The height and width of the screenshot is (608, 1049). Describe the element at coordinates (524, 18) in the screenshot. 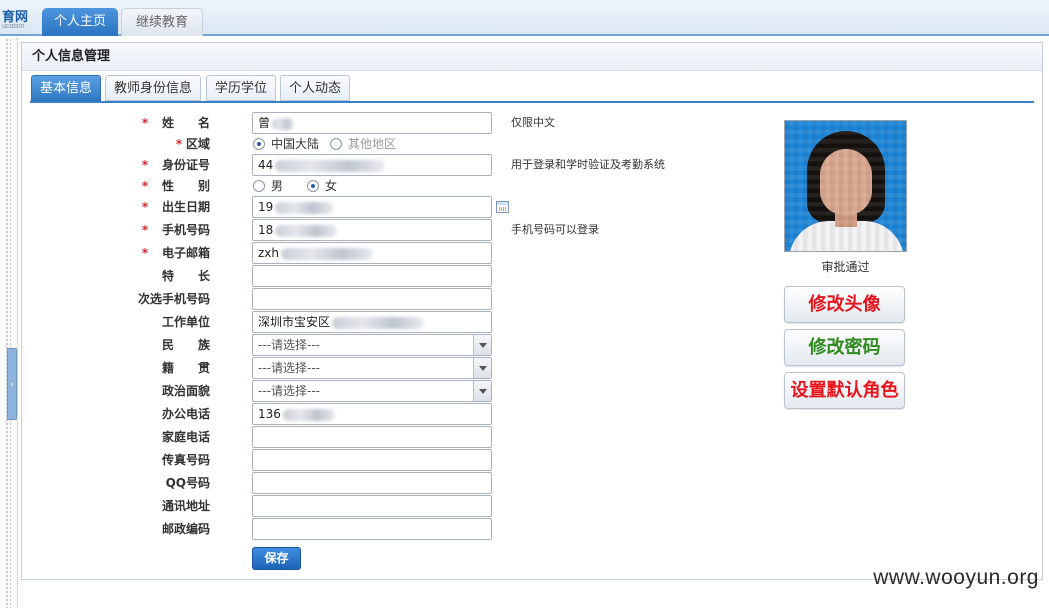

I see `top-bar: 育网 ucation 个人主页 继续教育` at that location.